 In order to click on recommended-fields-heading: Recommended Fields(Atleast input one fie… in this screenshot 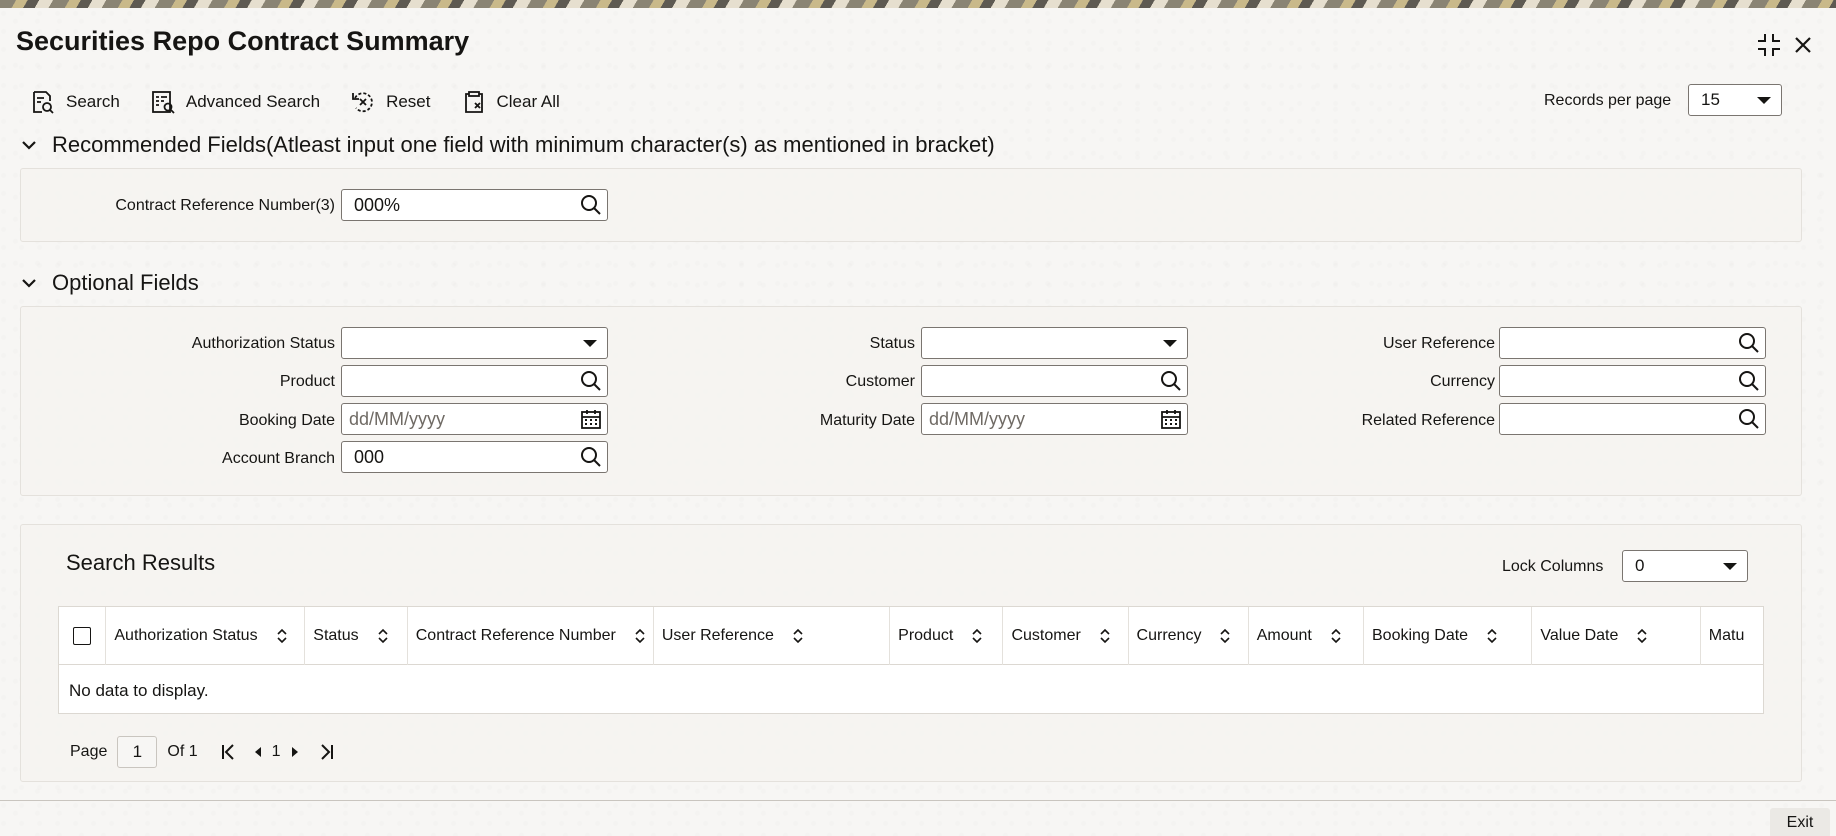, I will do `click(523, 144)`.